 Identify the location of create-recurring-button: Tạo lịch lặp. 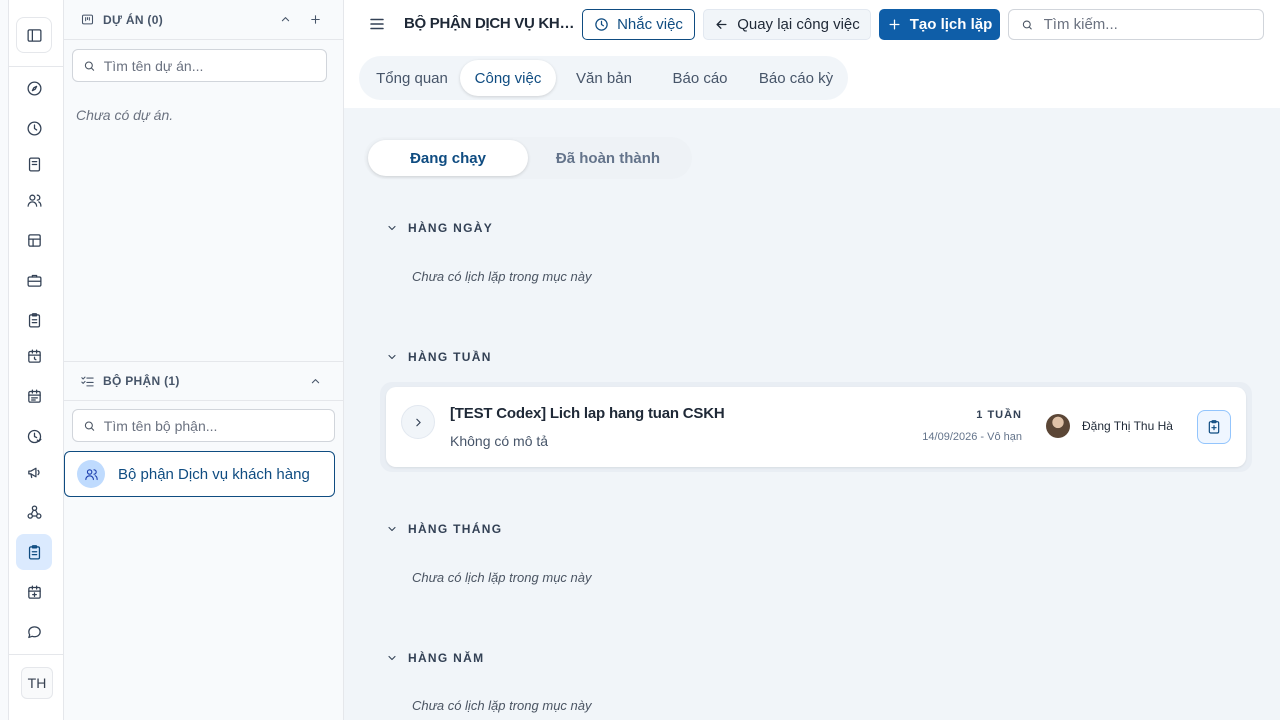
(939, 24).